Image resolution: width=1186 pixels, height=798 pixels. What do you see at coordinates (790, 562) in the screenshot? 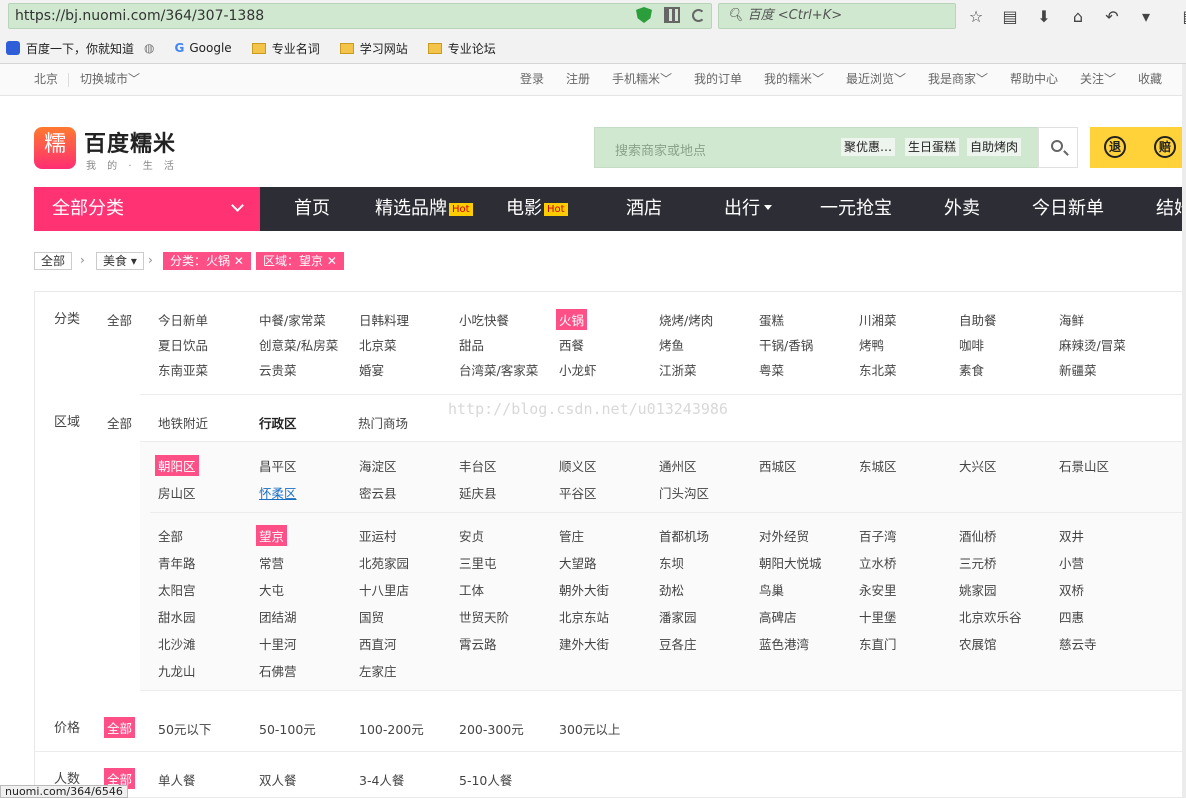
I see `filter-option: 朝阳大悦城` at bounding box center [790, 562].